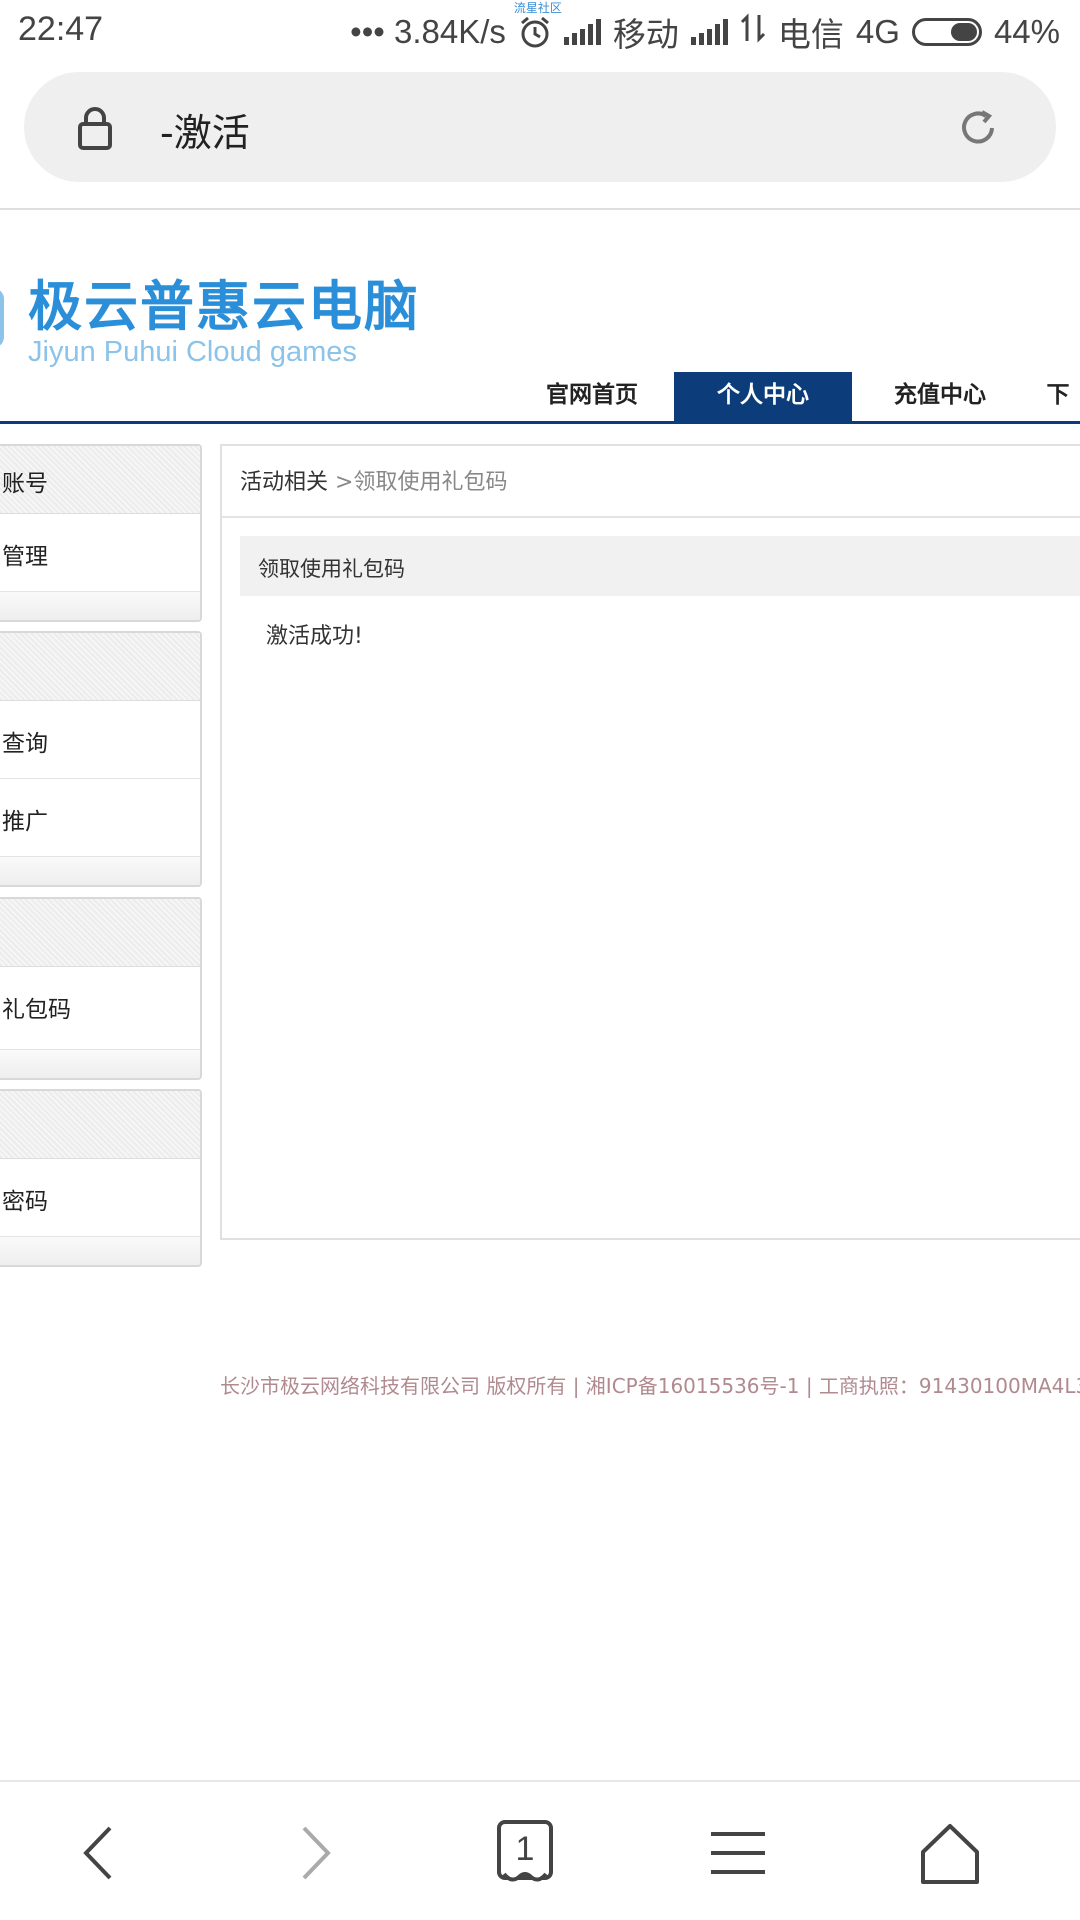 This screenshot has height=1920, width=1080. I want to click on sidebar-item-manage: 管理, so click(100, 553).